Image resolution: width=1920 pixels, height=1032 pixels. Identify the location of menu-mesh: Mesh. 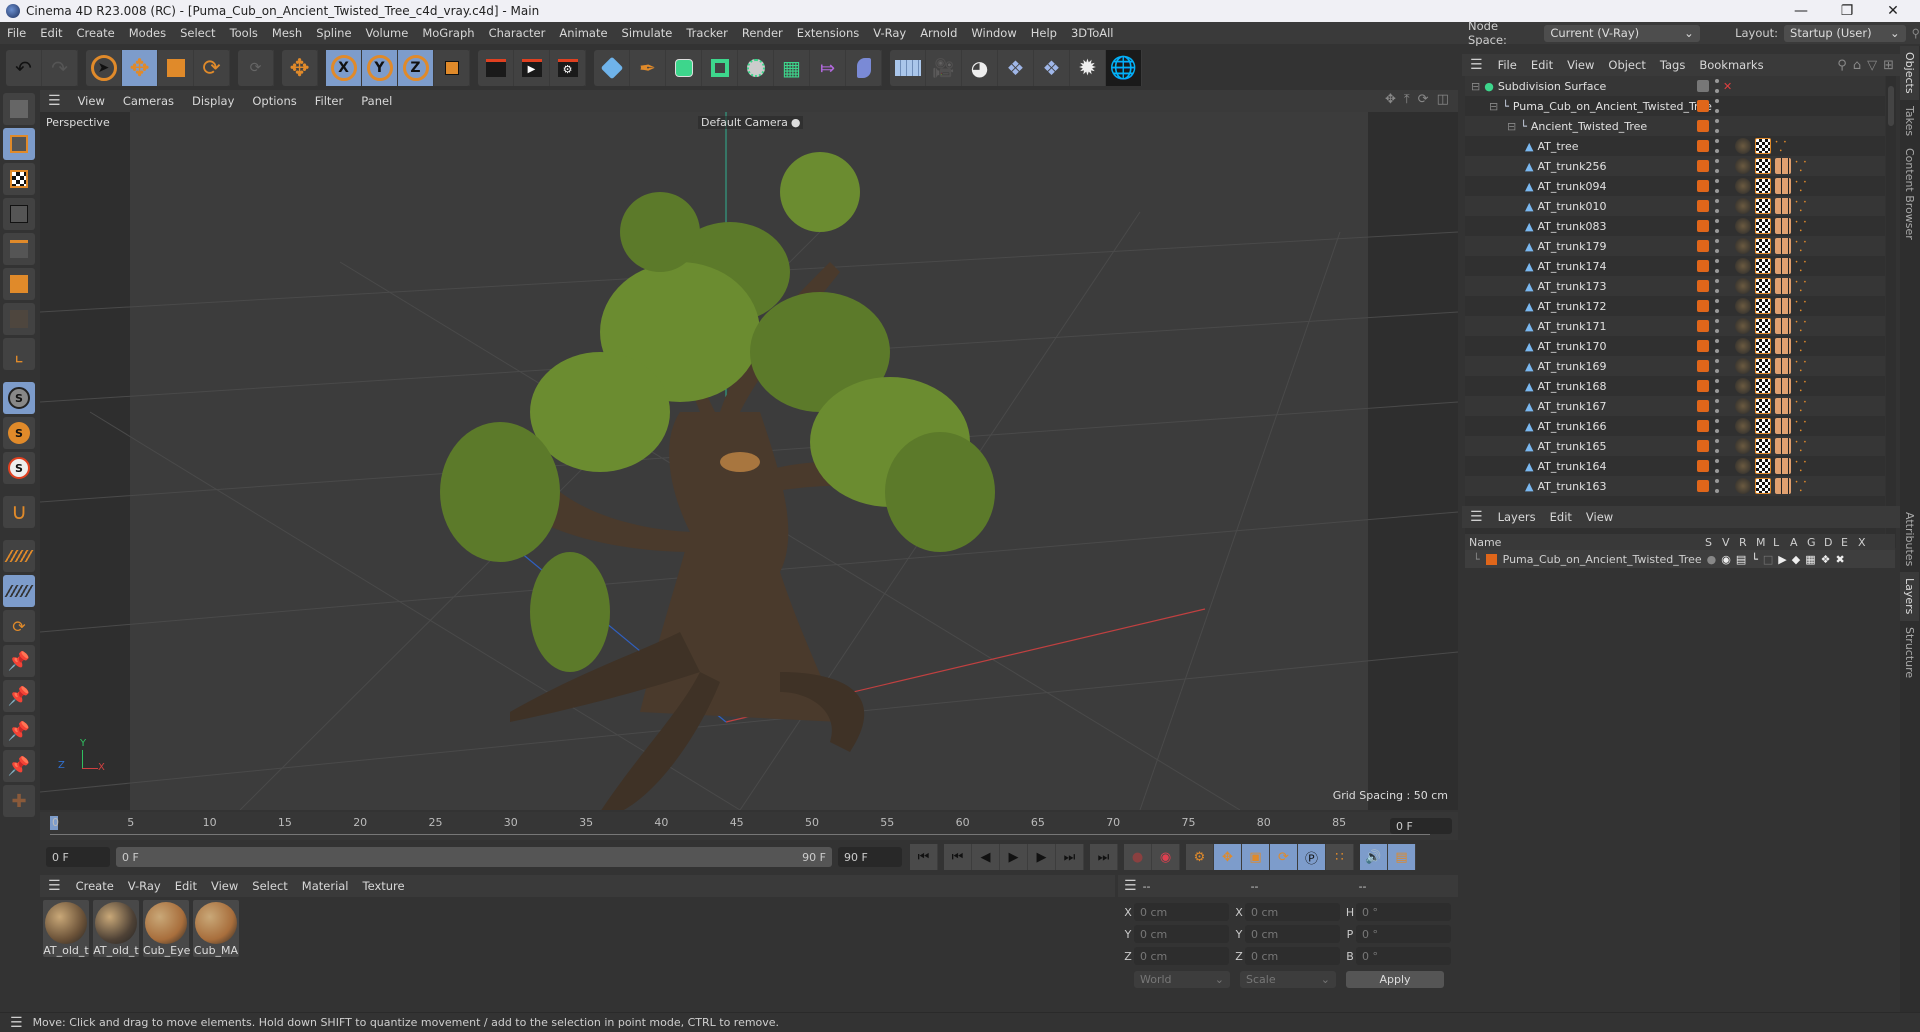
(287, 33).